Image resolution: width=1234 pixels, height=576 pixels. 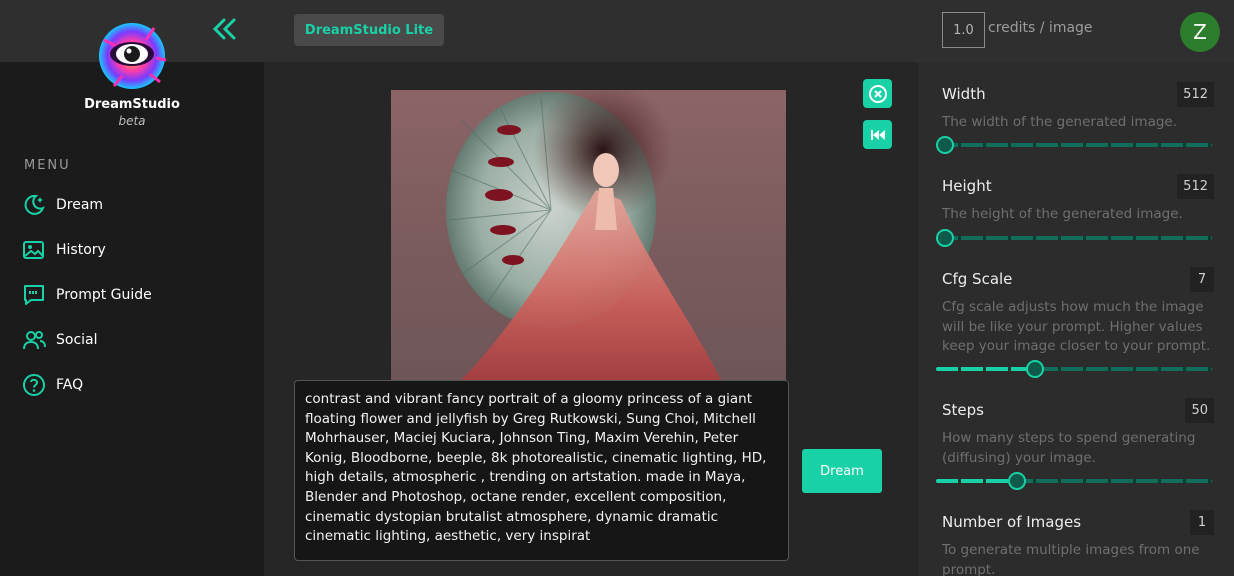 I want to click on sidebar-item-label: Prompt Guide, so click(x=104, y=295).